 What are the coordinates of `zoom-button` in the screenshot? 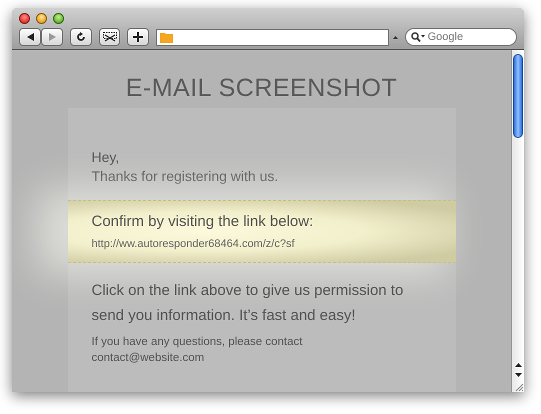 It's located at (58, 18).